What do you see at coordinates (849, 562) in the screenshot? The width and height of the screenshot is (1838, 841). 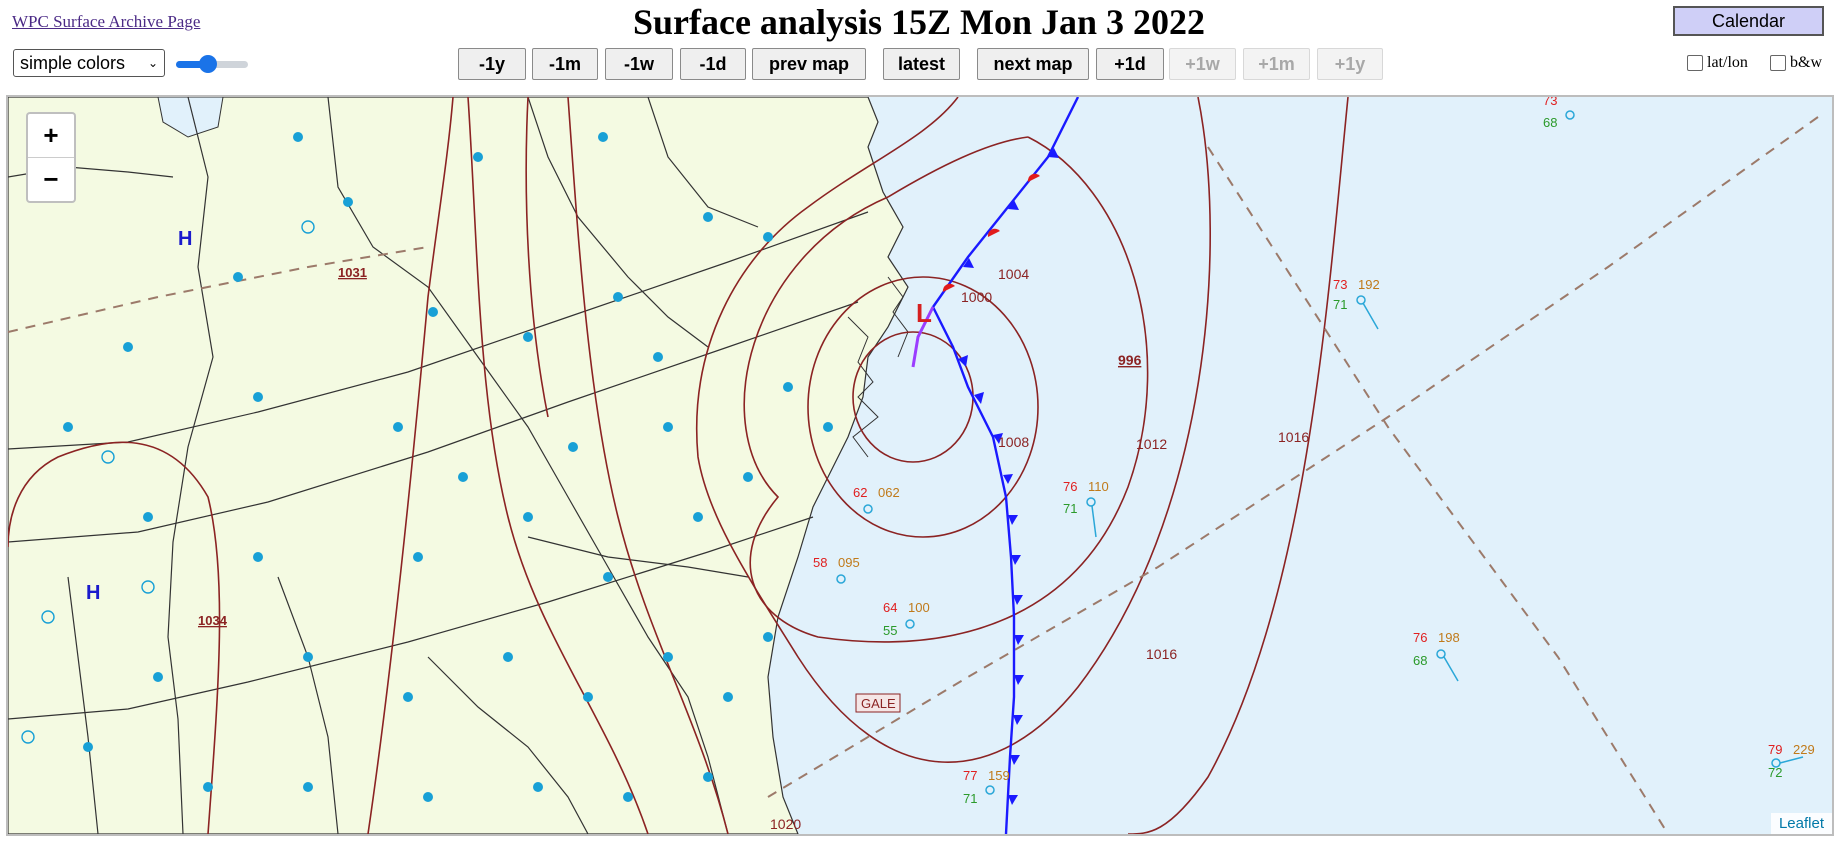 I see `station-pressure: 095` at bounding box center [849, 562].